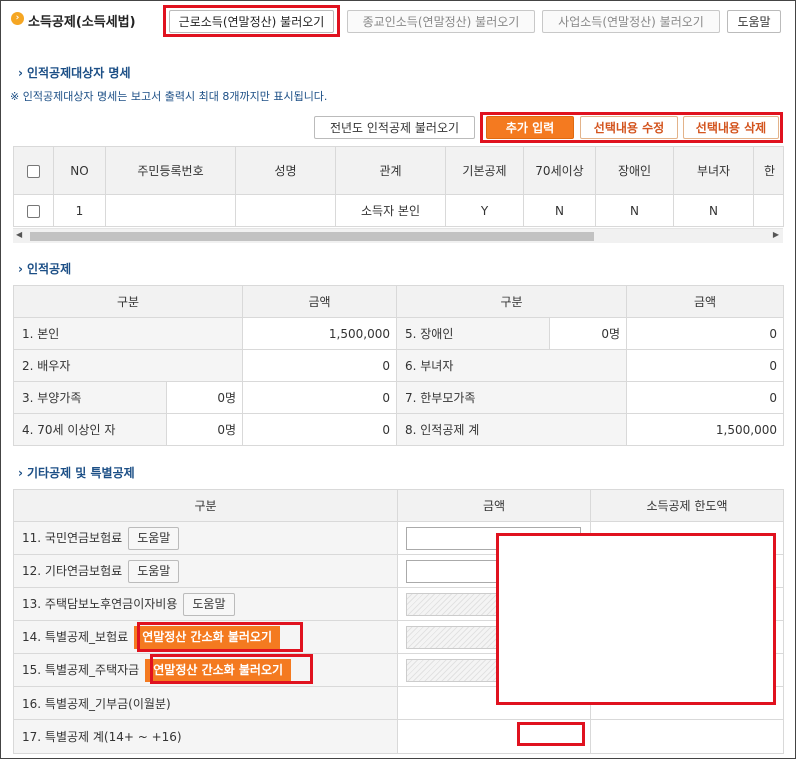 The height and width of the screenshot is (759, 796). I want to click on col-header: NO, so click(79, 170).